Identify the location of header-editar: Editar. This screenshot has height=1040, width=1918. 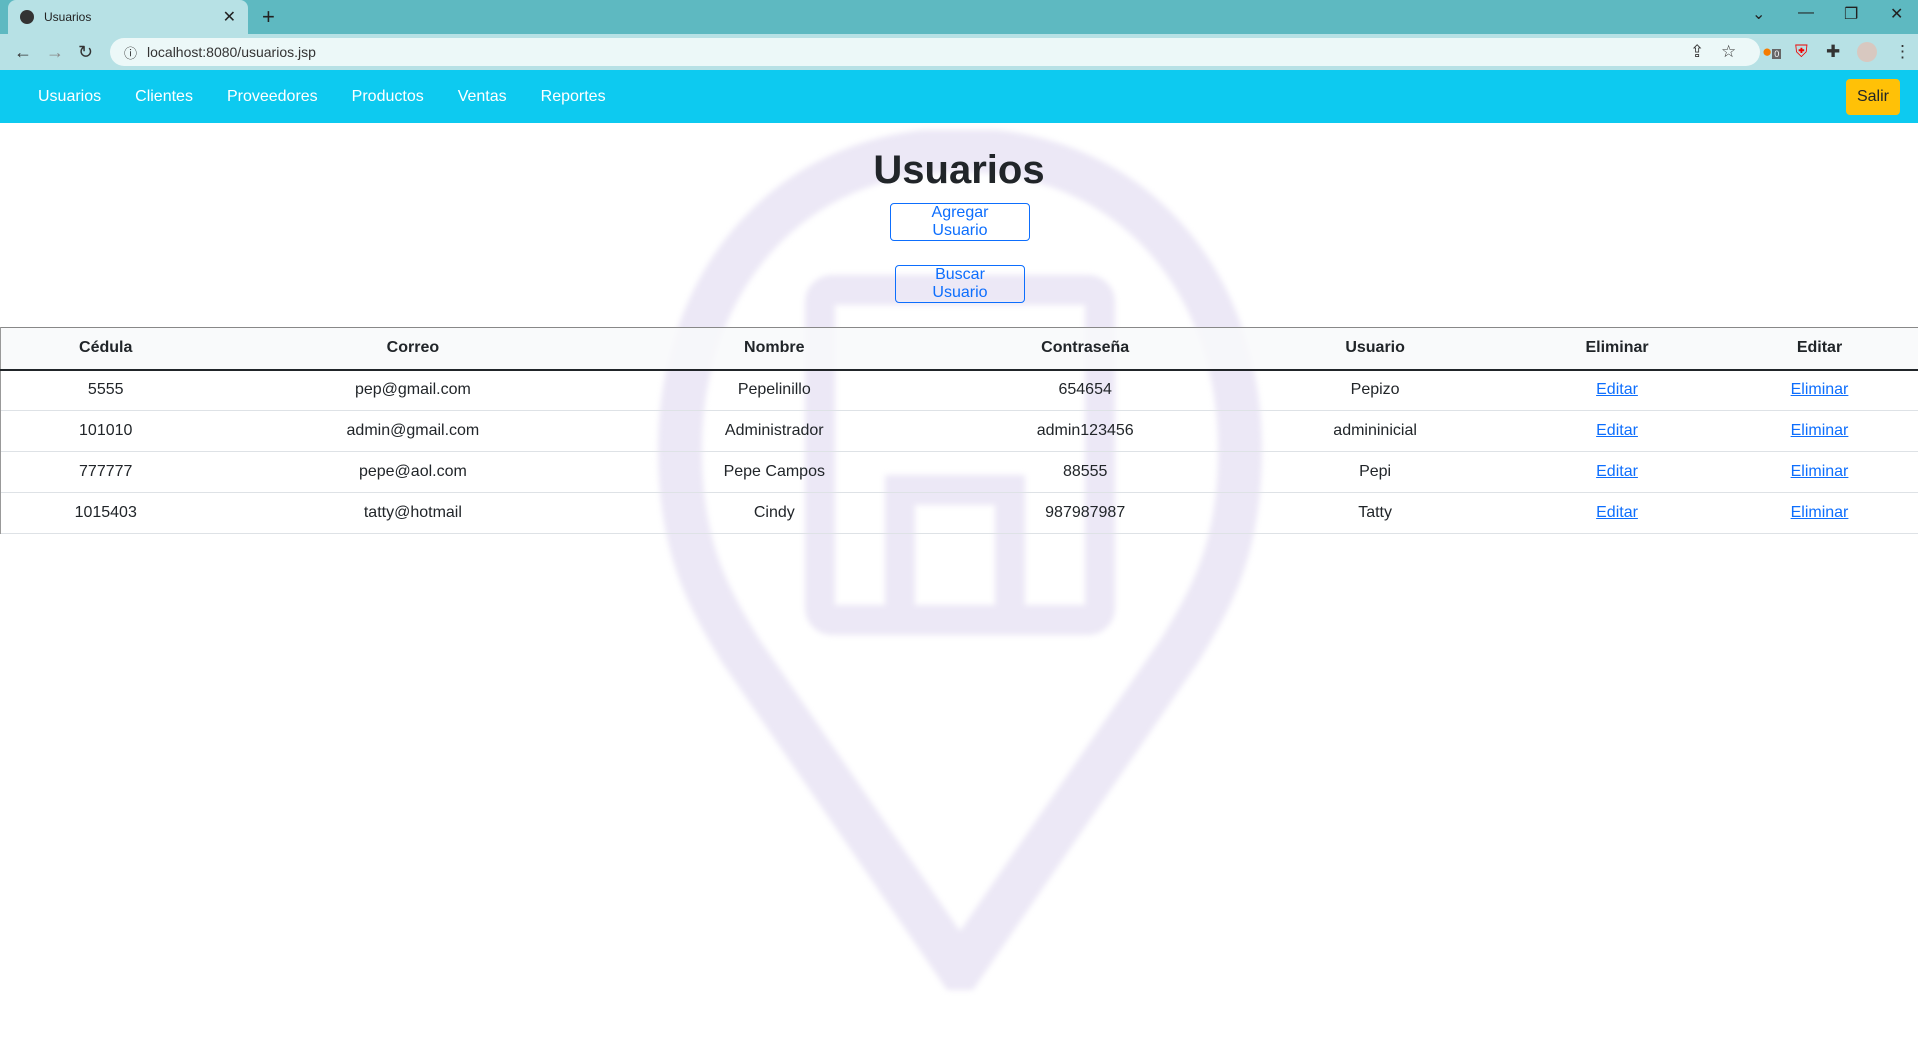
(1819, 348).